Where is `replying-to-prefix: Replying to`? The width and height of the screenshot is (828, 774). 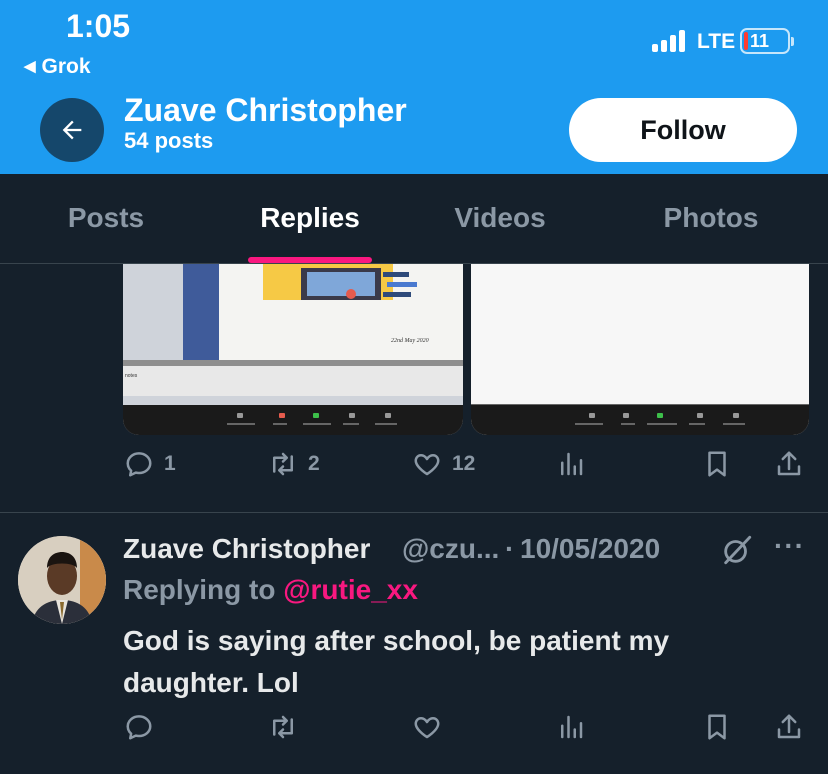
replying-to-prefix: Replying to is located at coordinates (199, 589).